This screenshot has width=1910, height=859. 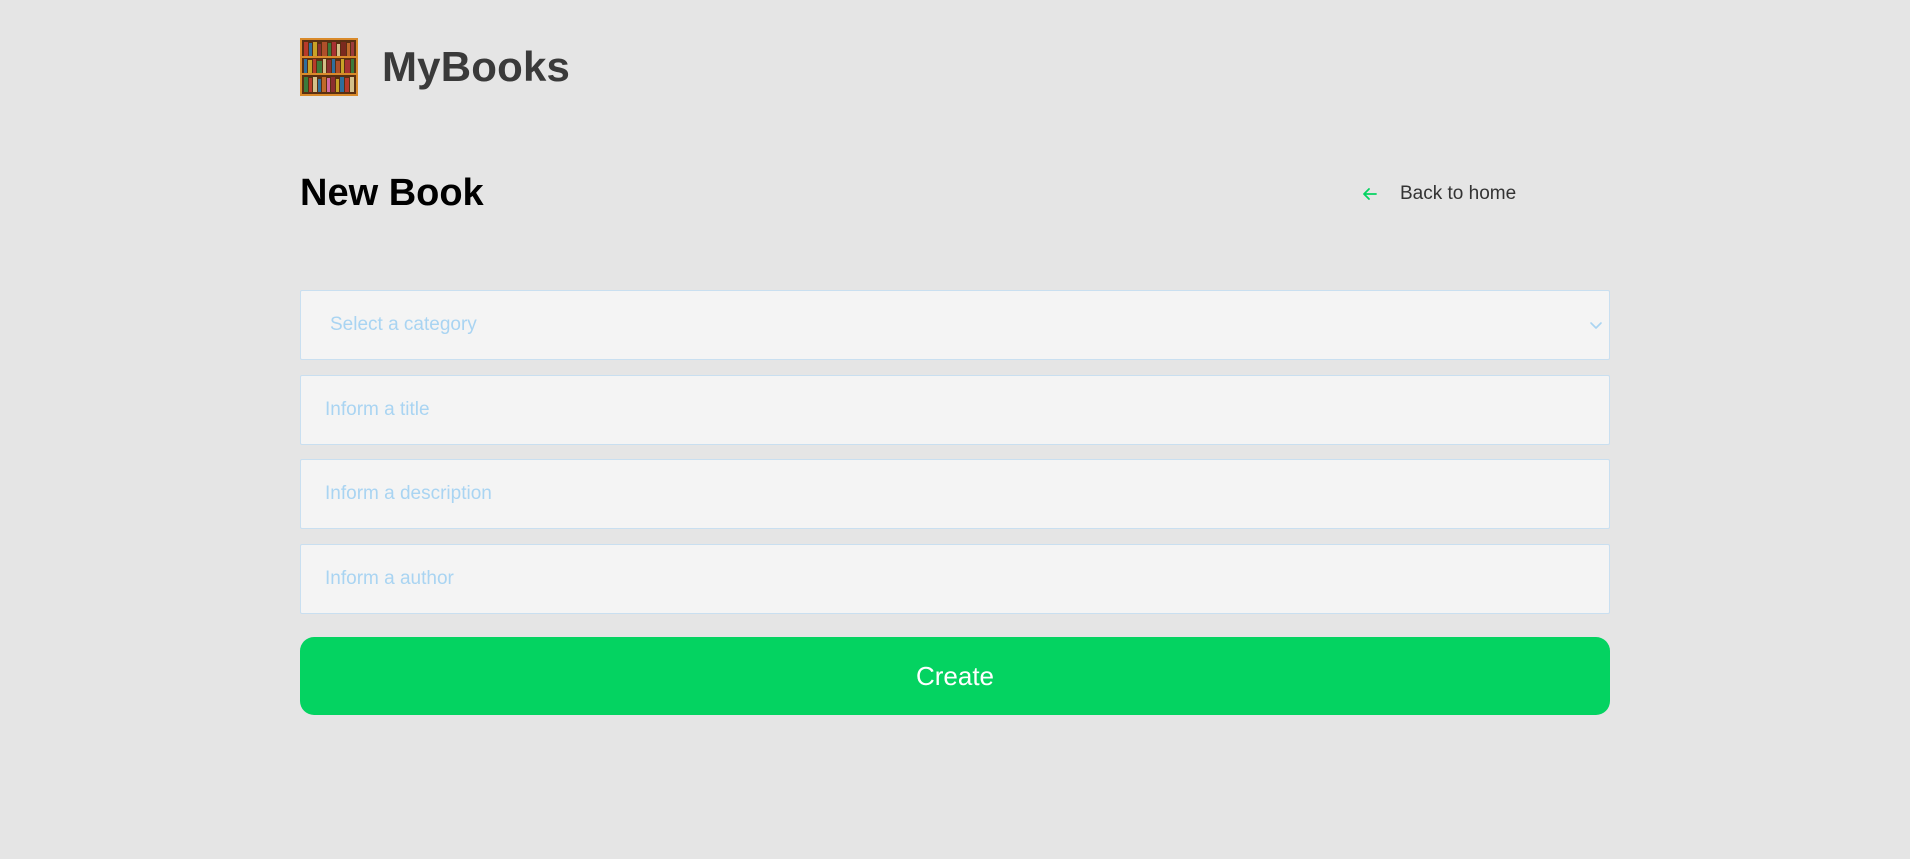 I want to click on arrow-left-icon, so click(x=1370, y=194).